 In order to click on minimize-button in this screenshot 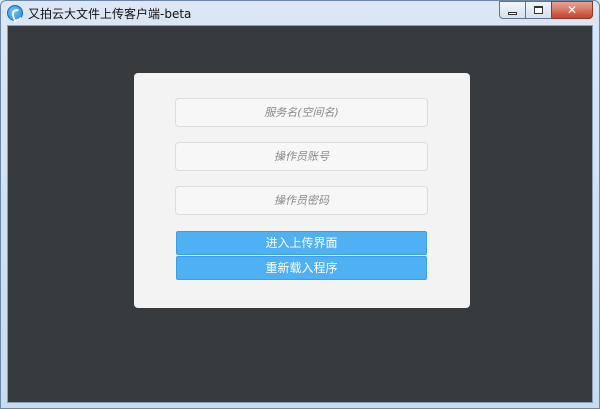, I will do `click(512, 10)`.